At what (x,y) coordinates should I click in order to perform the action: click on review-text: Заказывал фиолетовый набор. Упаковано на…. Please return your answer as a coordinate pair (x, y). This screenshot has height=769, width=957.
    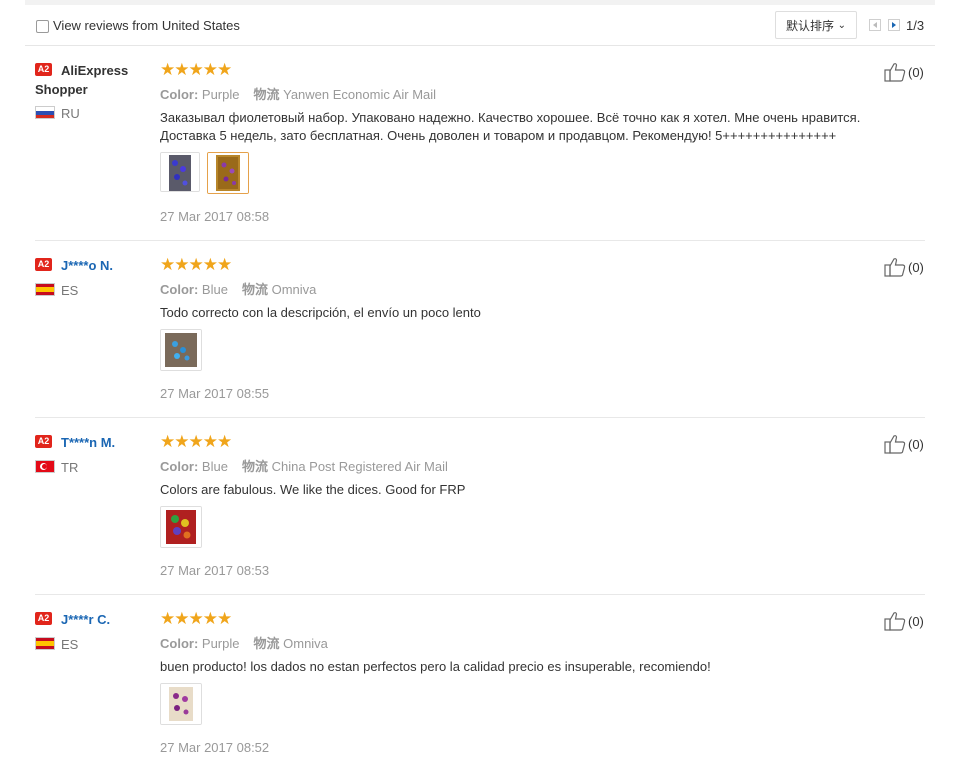
    Looking at the image, I should click on (510, 126).